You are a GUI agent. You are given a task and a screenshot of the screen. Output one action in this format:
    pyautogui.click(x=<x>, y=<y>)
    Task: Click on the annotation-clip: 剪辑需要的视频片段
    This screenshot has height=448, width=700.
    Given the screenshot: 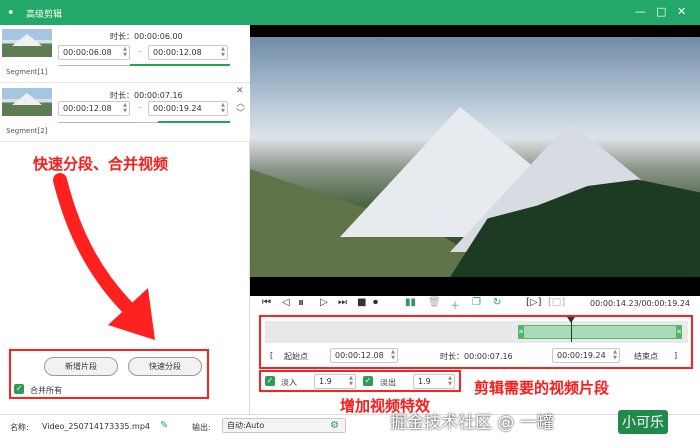 What is the action you would take?
    pyautogui.click(x=542, y=388)
    